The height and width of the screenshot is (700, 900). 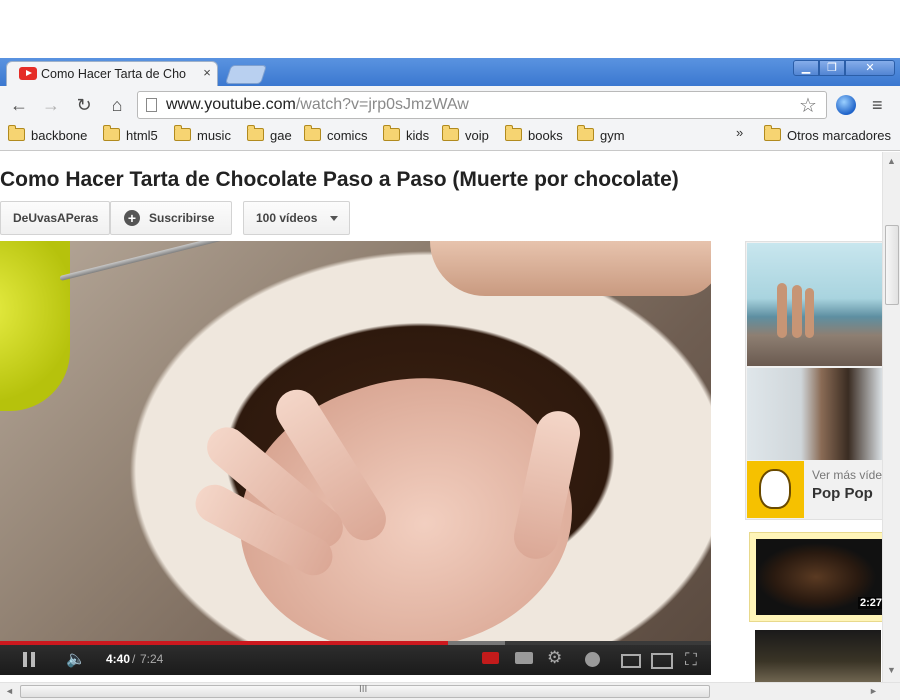 What do you see at coordinates (842, 493) in the screenshot?
I see `ad-name: Pop Pop` at bounding box center [842, 493].